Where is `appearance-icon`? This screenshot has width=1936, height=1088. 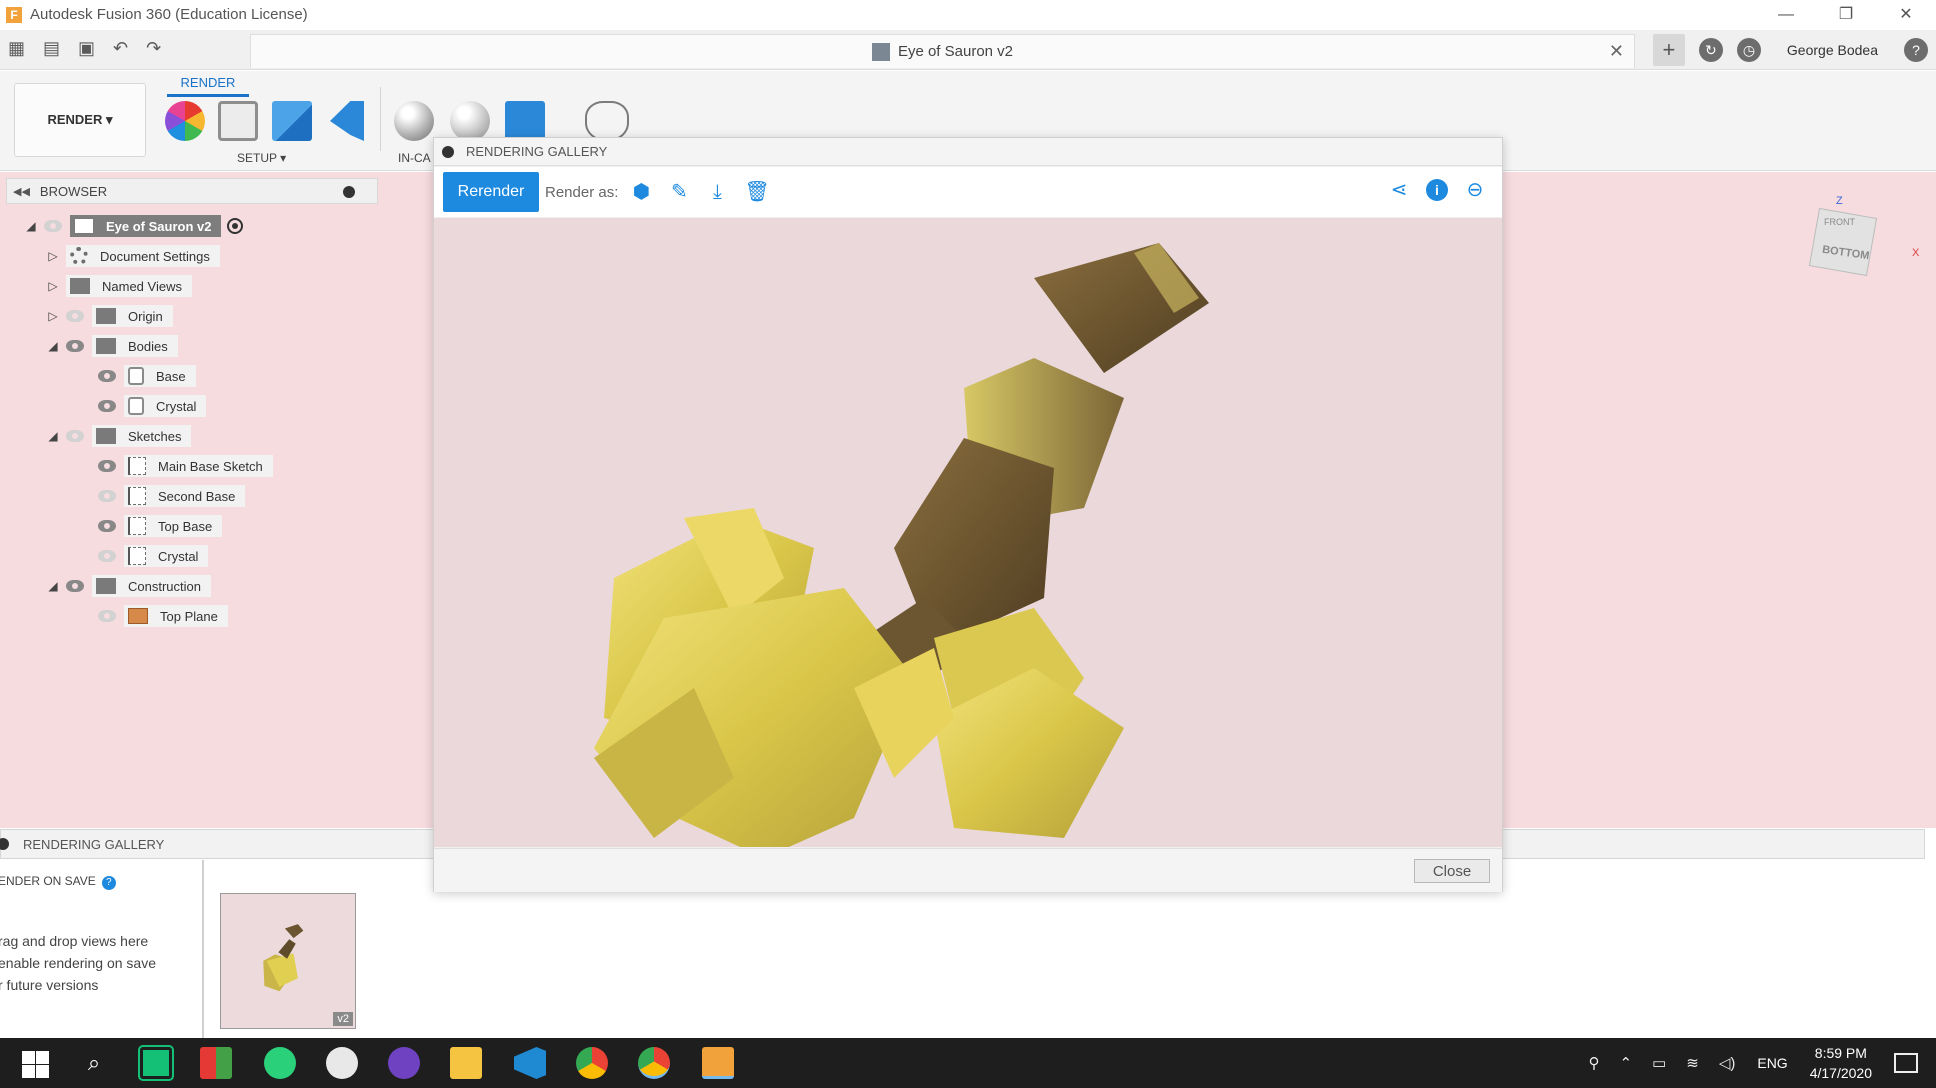
appearance-icon is located at coordinates (185, 121).